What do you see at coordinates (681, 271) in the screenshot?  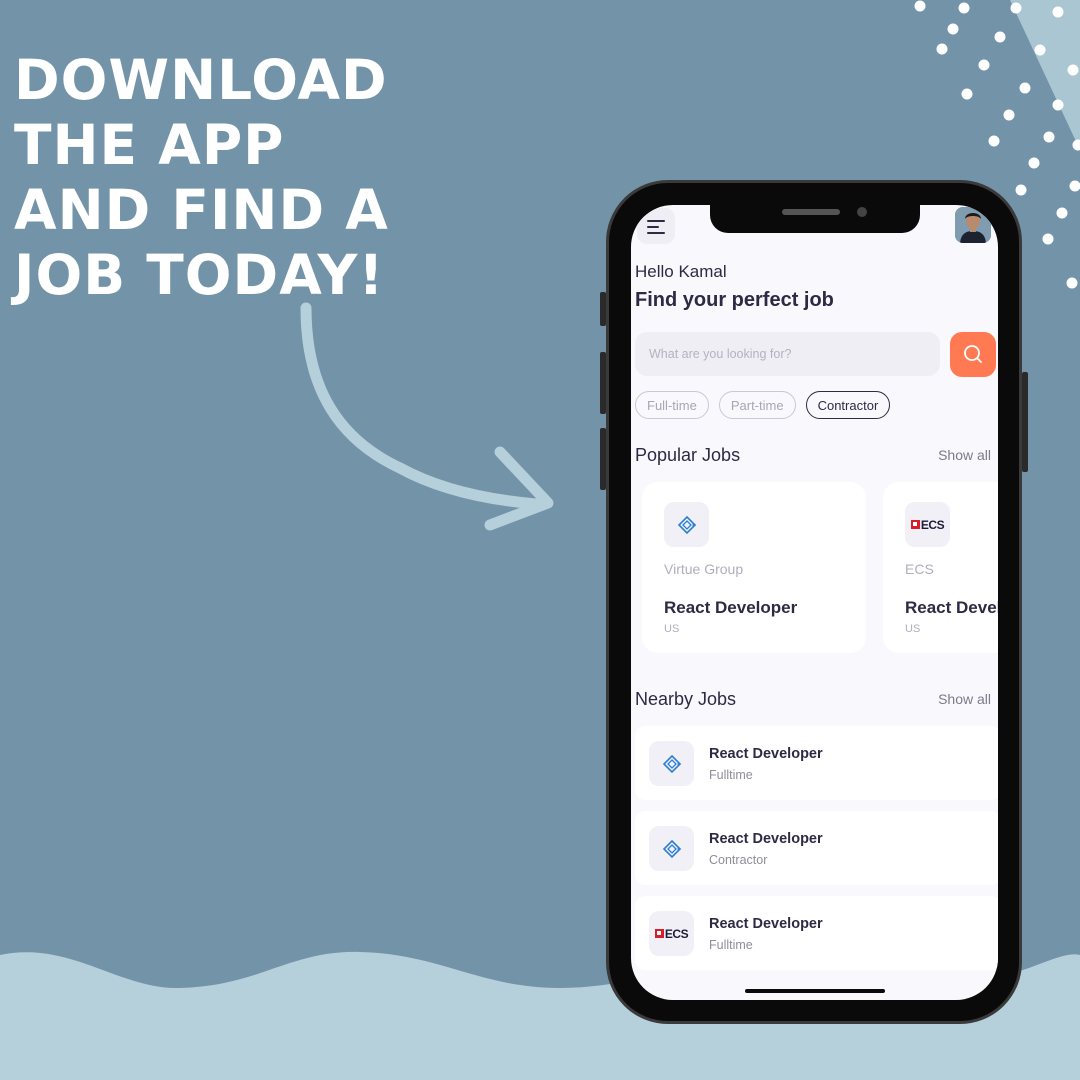 I see `greeting-text: Hello Kamal` at bounding box center [681, 271].